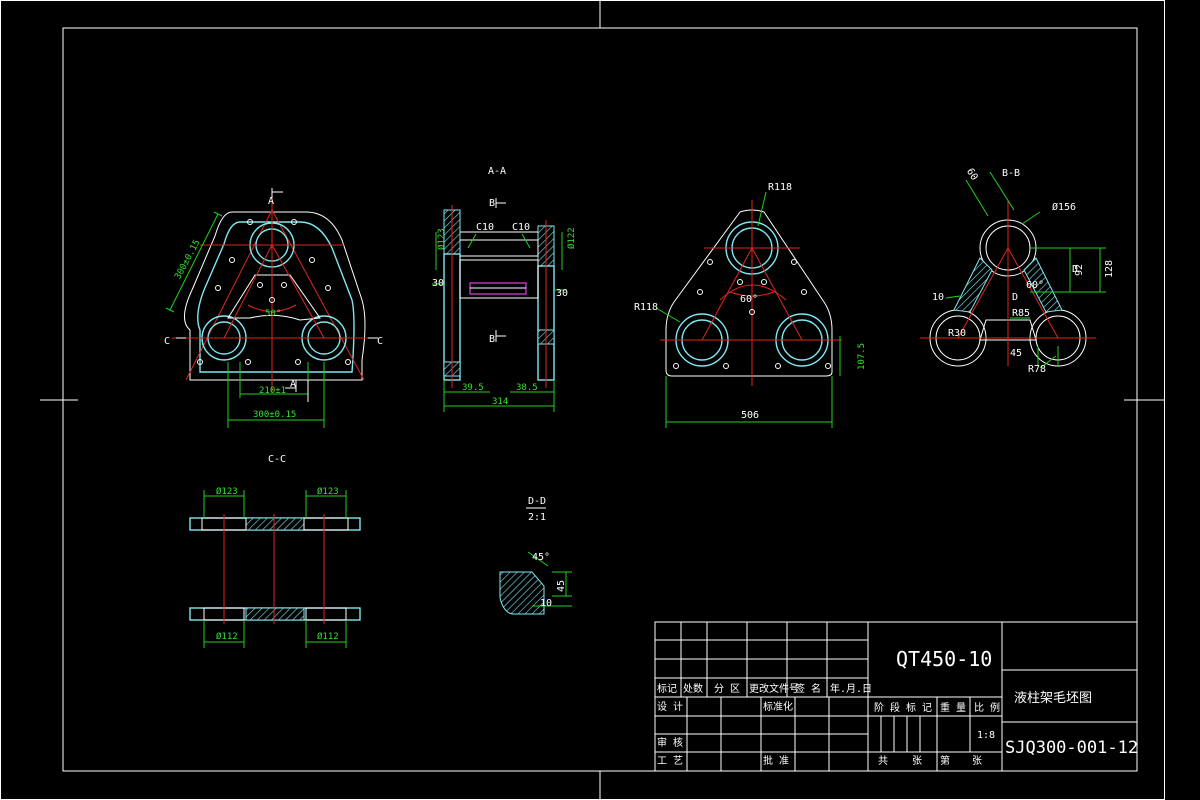 This screenshot has height=800, width=1200. Describe the element at coordinates (571, 238) in the screenshot. I see `dim-aa-dia-right: Ø122` at that location.